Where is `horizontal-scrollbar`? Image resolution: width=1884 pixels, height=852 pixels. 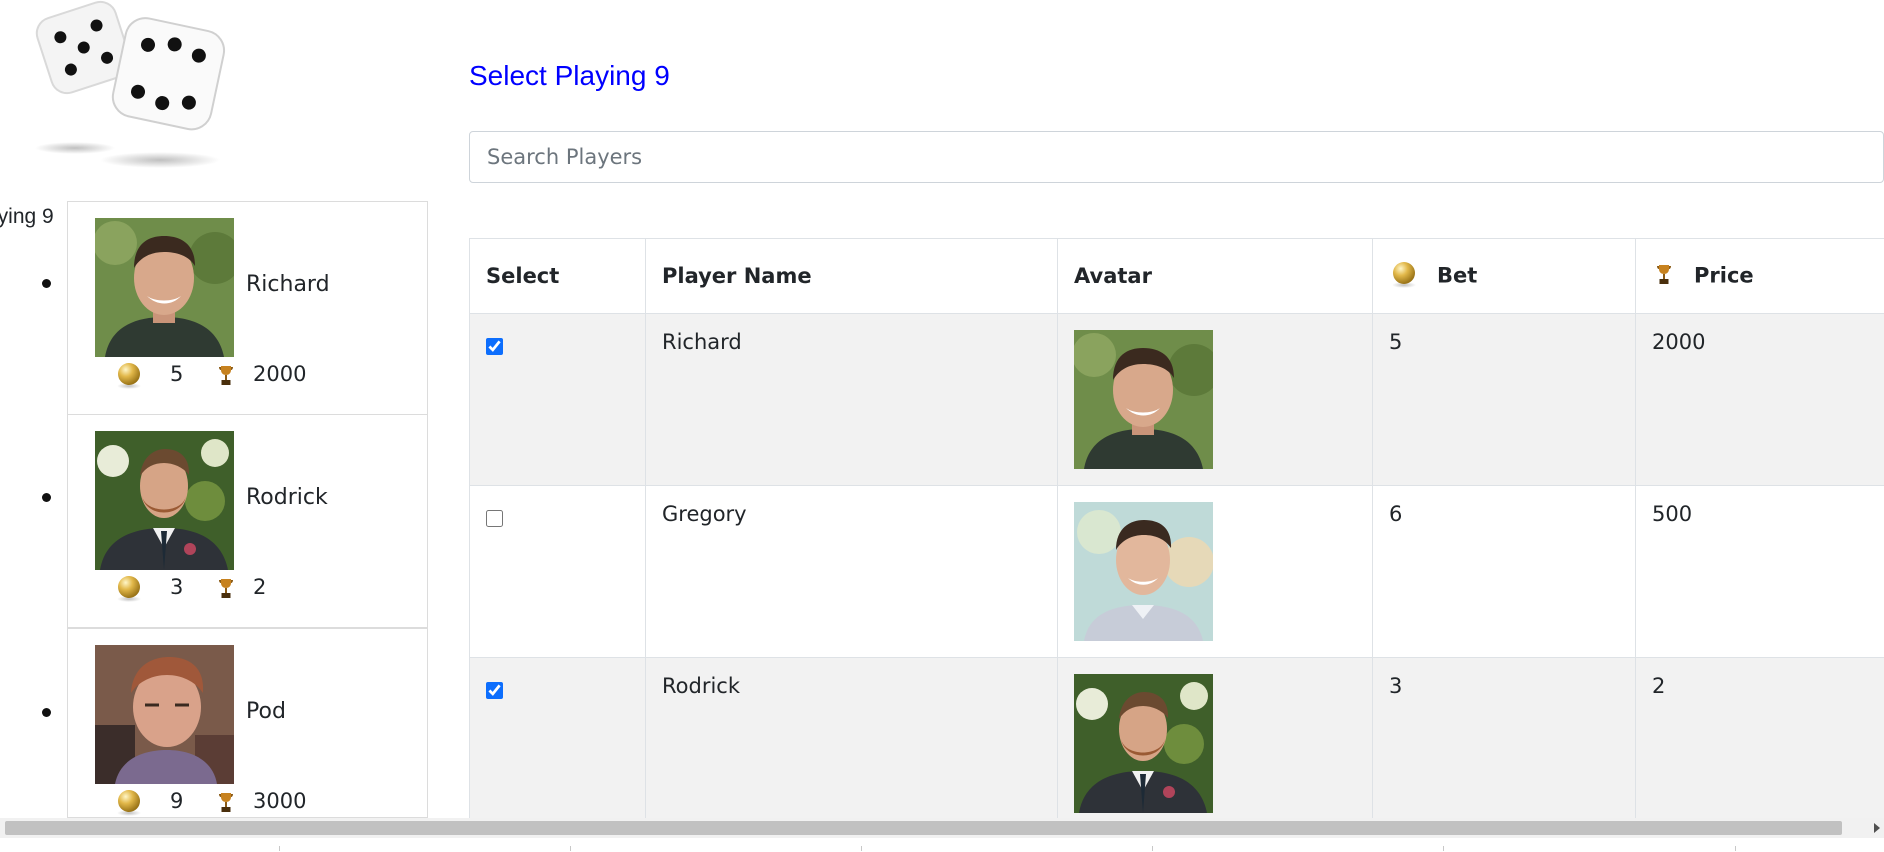 horizontal-scrollbar is located at coordinates (942, 828).